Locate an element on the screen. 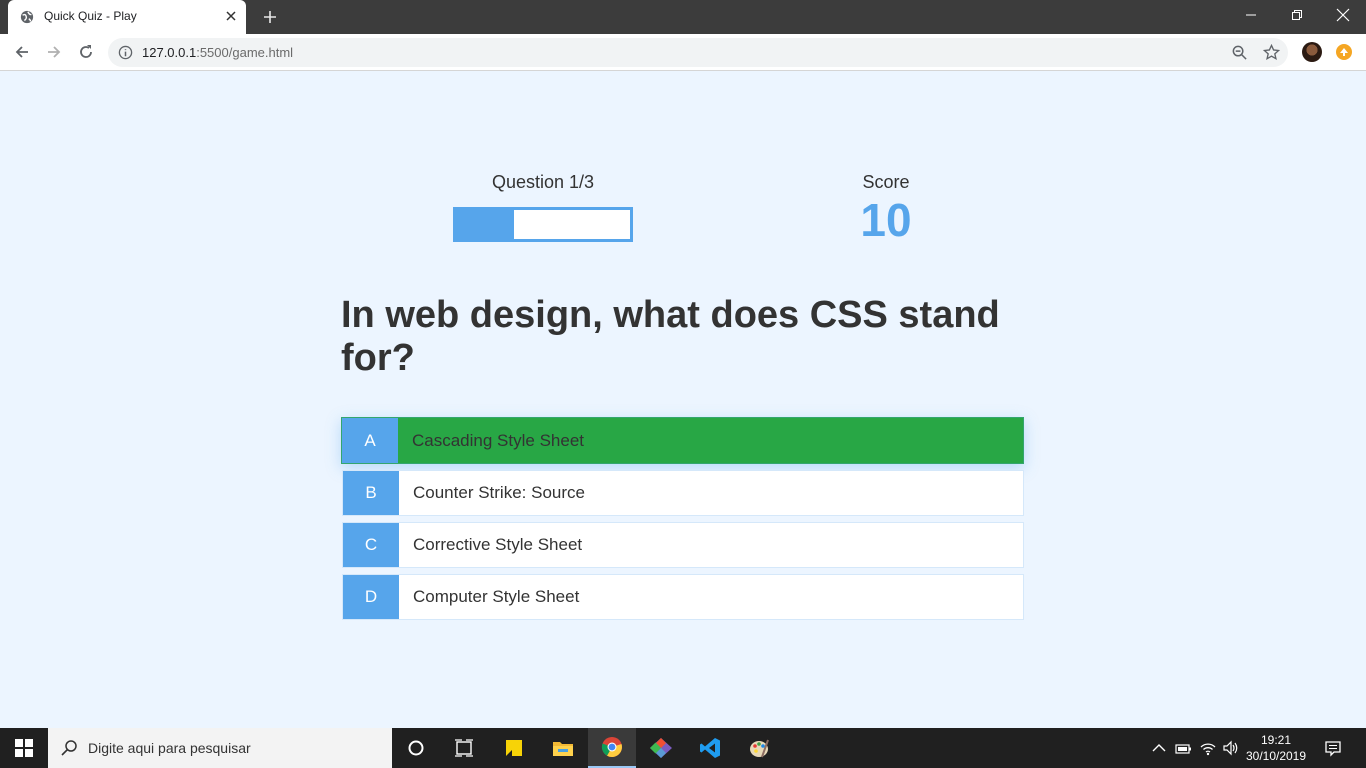 Image resolution: width=1366 pixels, height=768 pixels. progress-text: Question 1/3 is located at coordinates (543, 182).